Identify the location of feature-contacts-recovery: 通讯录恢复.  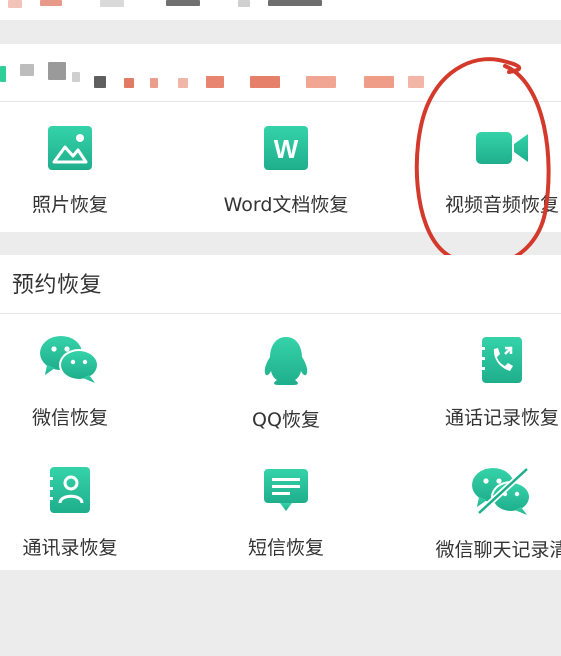
(85, 512).